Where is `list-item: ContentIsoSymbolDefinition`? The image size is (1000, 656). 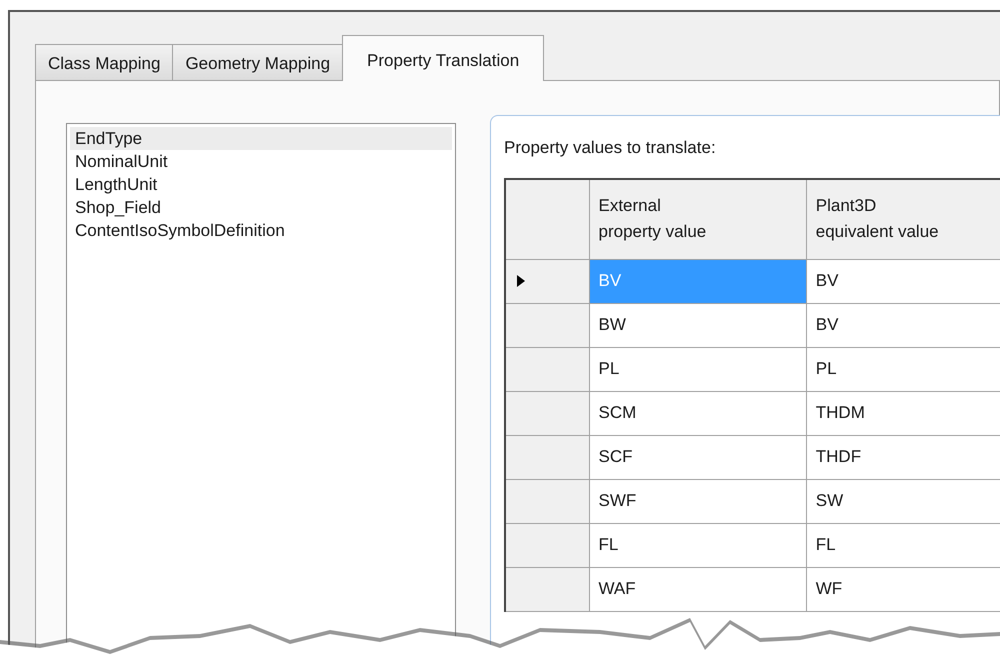 list-item: ContentIsoSymbolDefinition is located at coordinates (261, 230).